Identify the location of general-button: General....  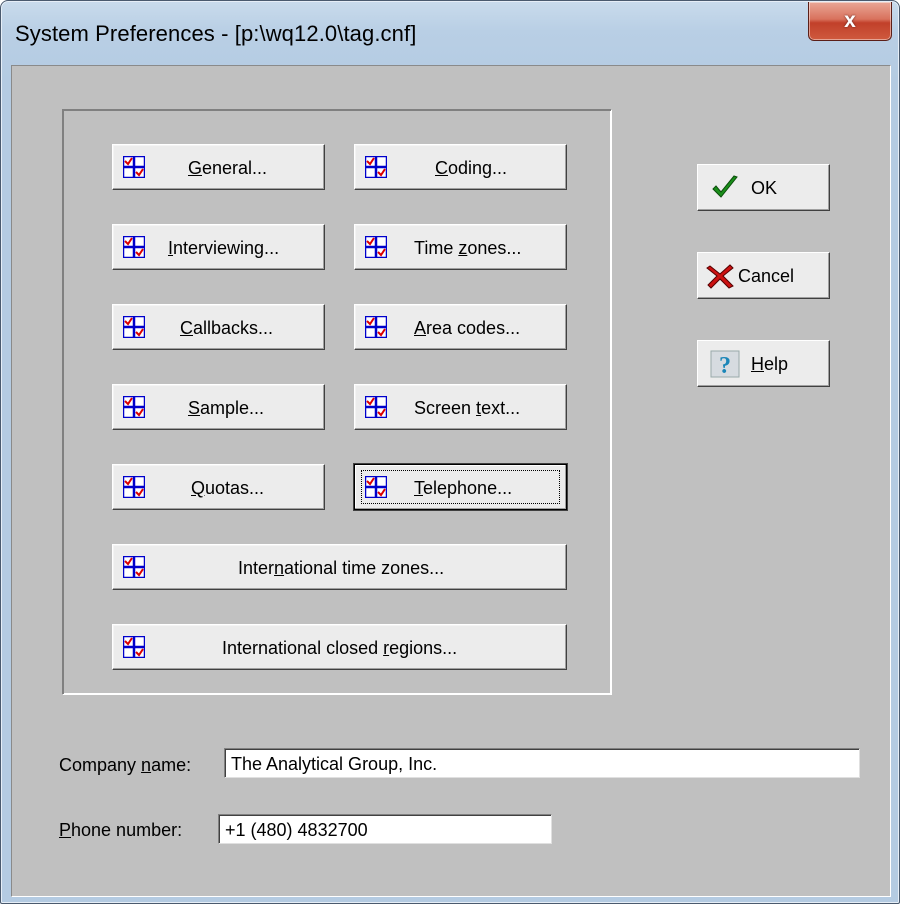
(218, 167).